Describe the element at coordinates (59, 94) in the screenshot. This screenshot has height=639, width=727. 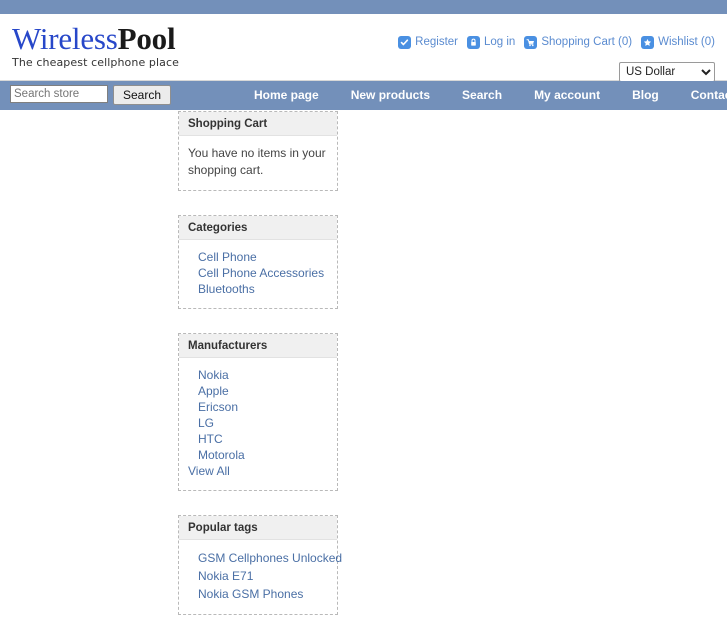
I see `search-input` at that location.